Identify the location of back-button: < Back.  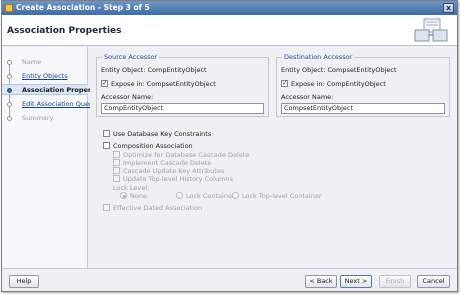
(321, 281).